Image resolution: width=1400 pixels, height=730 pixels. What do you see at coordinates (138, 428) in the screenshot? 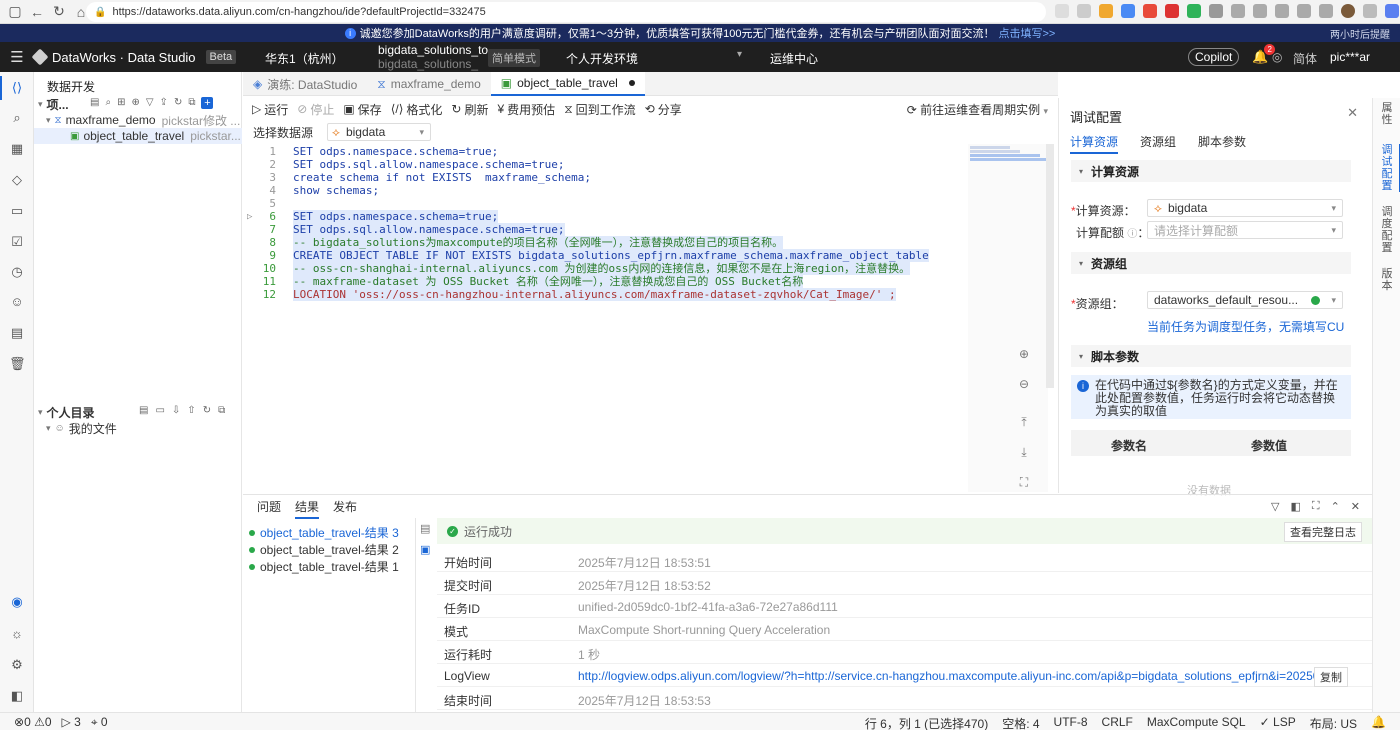
I see `tree-item-my-files: ▾ ☺ 我的文件` at bounding box center [138, 428].